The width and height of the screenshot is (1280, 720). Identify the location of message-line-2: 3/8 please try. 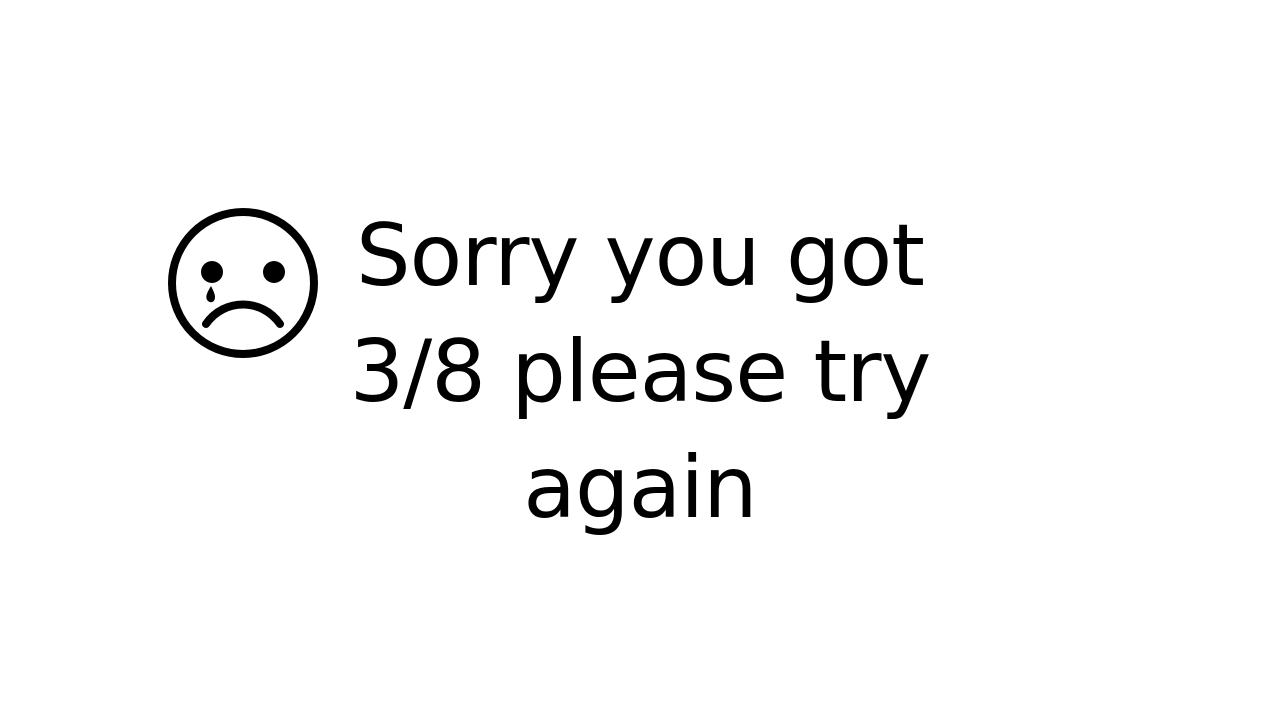
(640, 372).